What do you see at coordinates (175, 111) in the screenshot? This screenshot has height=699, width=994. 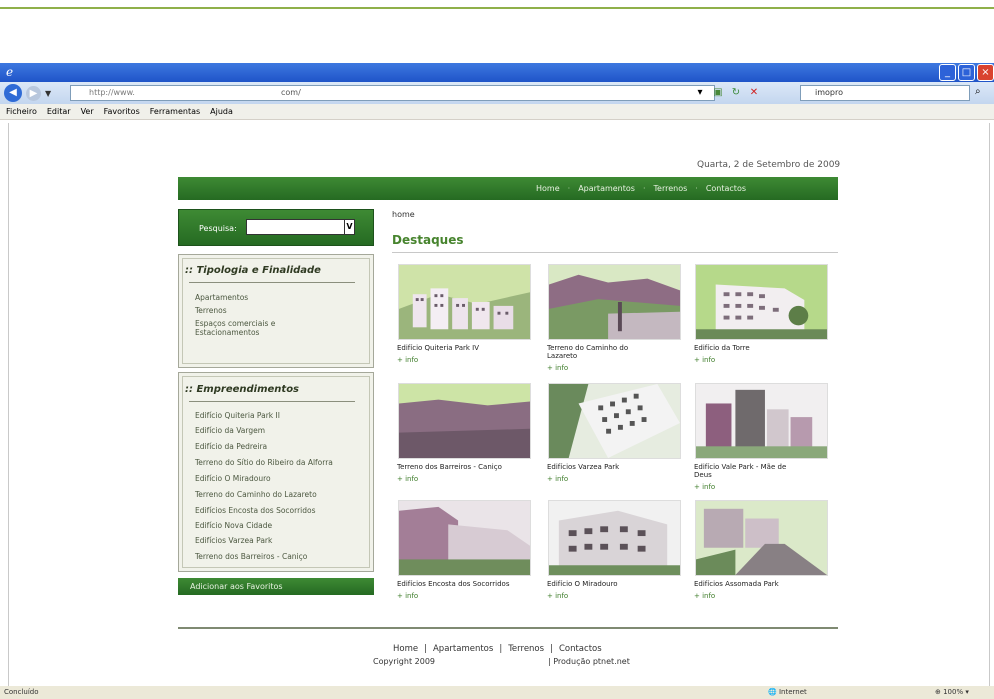 I see `menu-ferramentas: Ferramentas` at bounding box center [175, 111].